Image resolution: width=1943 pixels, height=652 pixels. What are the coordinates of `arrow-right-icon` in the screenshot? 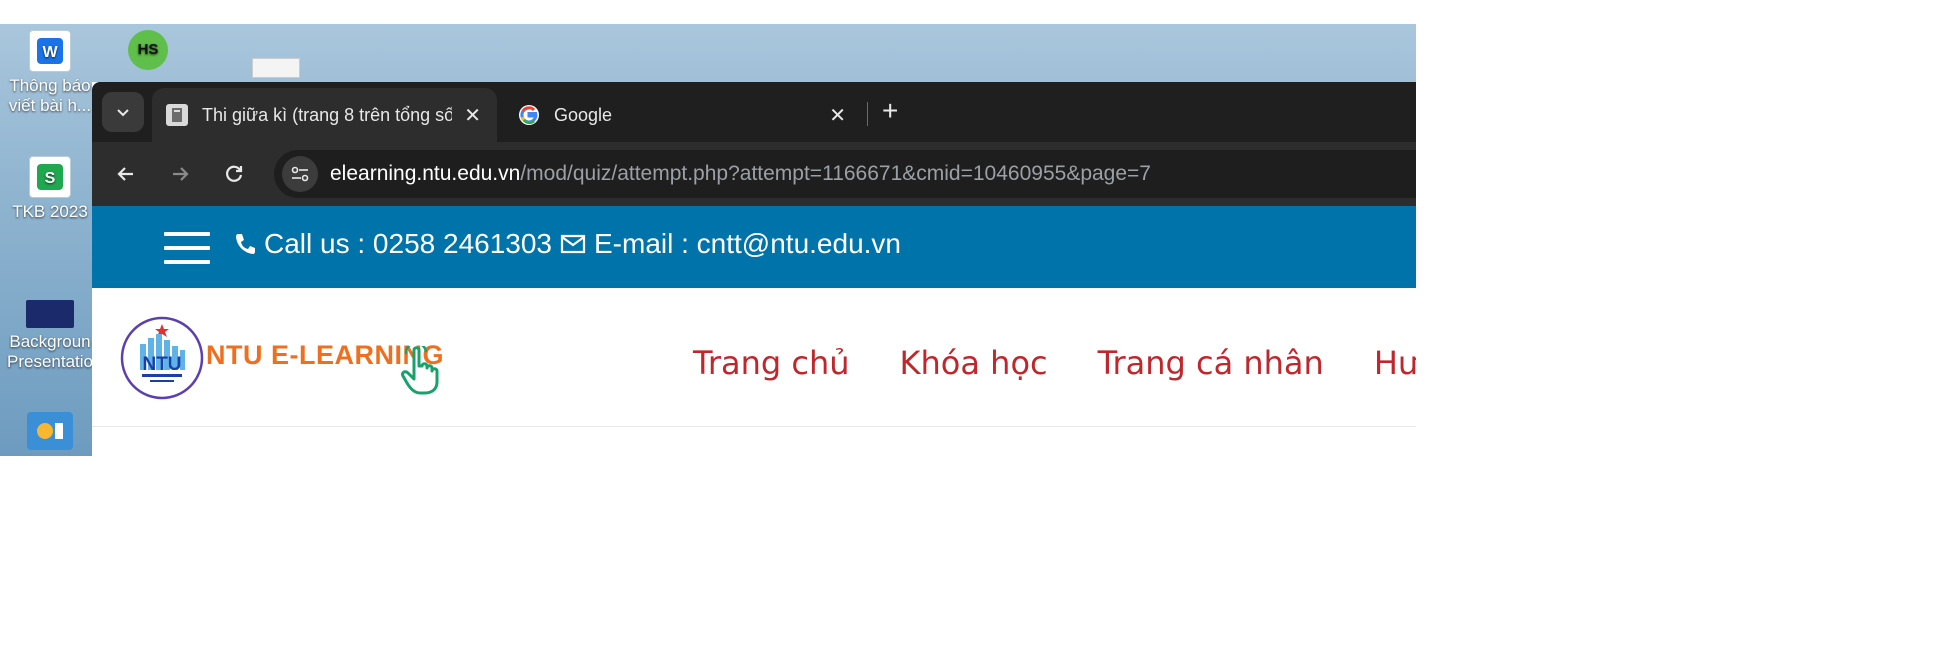 It's located at (181, 174).